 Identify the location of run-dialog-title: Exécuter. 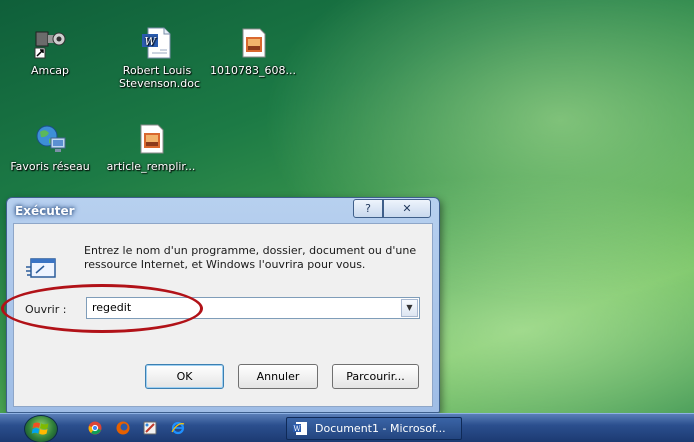
(45, 211).